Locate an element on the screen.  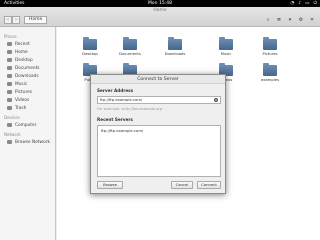
activities-button: Activities is located at coordinates (14, 3).